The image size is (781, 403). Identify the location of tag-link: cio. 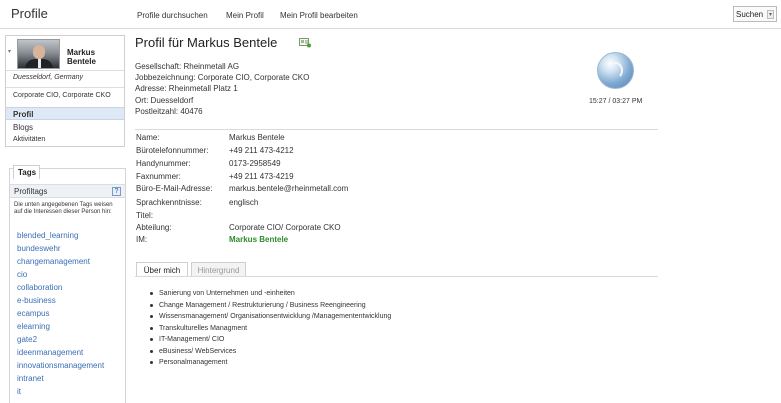
(22, 274).